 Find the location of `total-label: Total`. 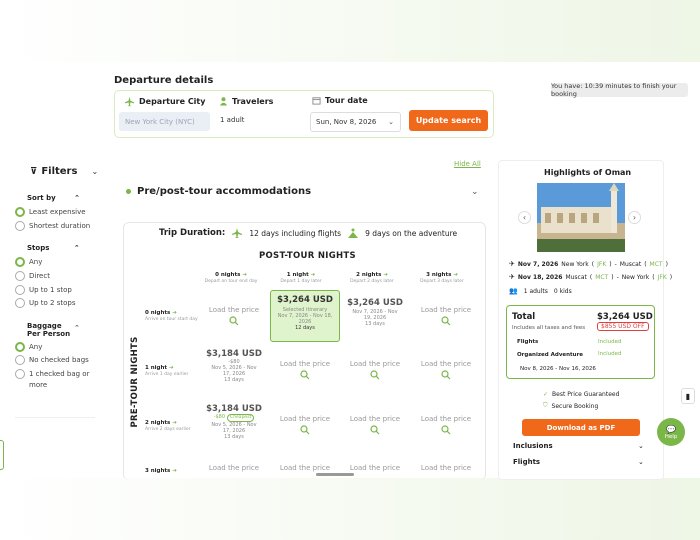

total-label: Total is located at coordinates (524, 317).